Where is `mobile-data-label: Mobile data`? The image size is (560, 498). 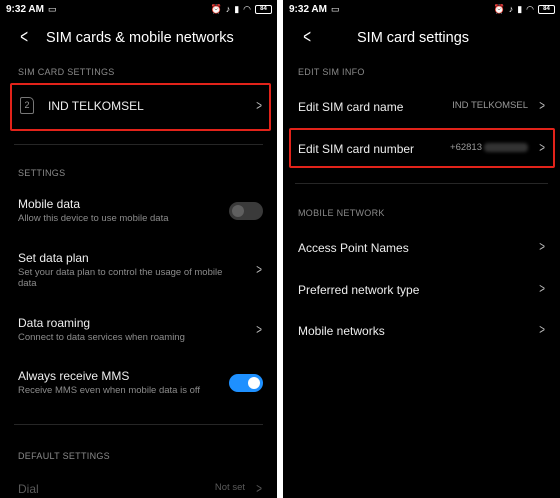 mobile-data-label: Mobile data is located at coordinates (49, 204).